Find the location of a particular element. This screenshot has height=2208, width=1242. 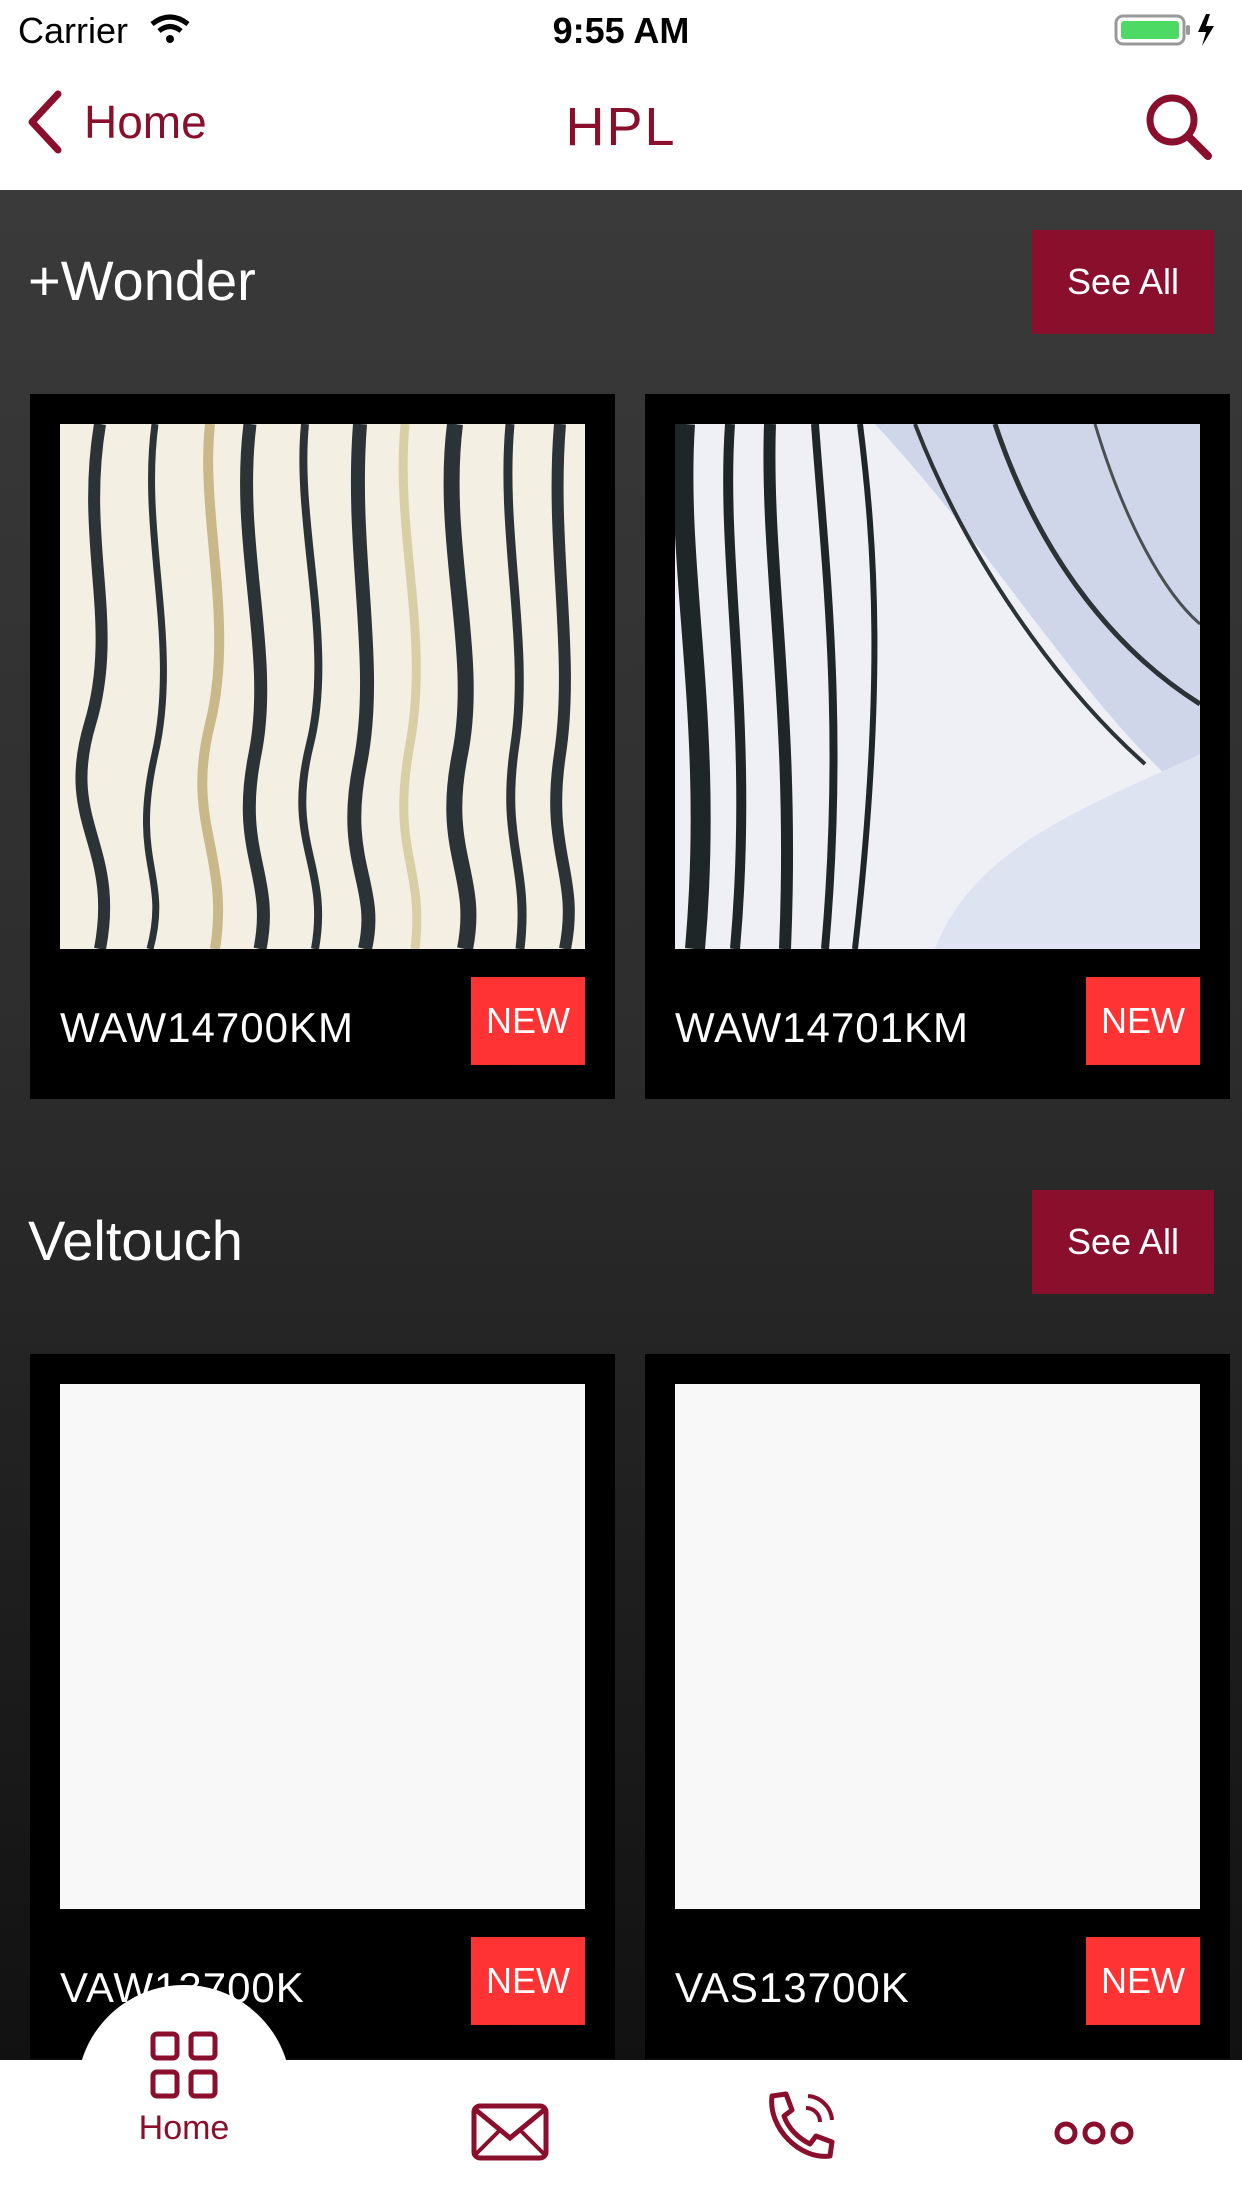

mail-icon is located at coordinates (510, 2132).